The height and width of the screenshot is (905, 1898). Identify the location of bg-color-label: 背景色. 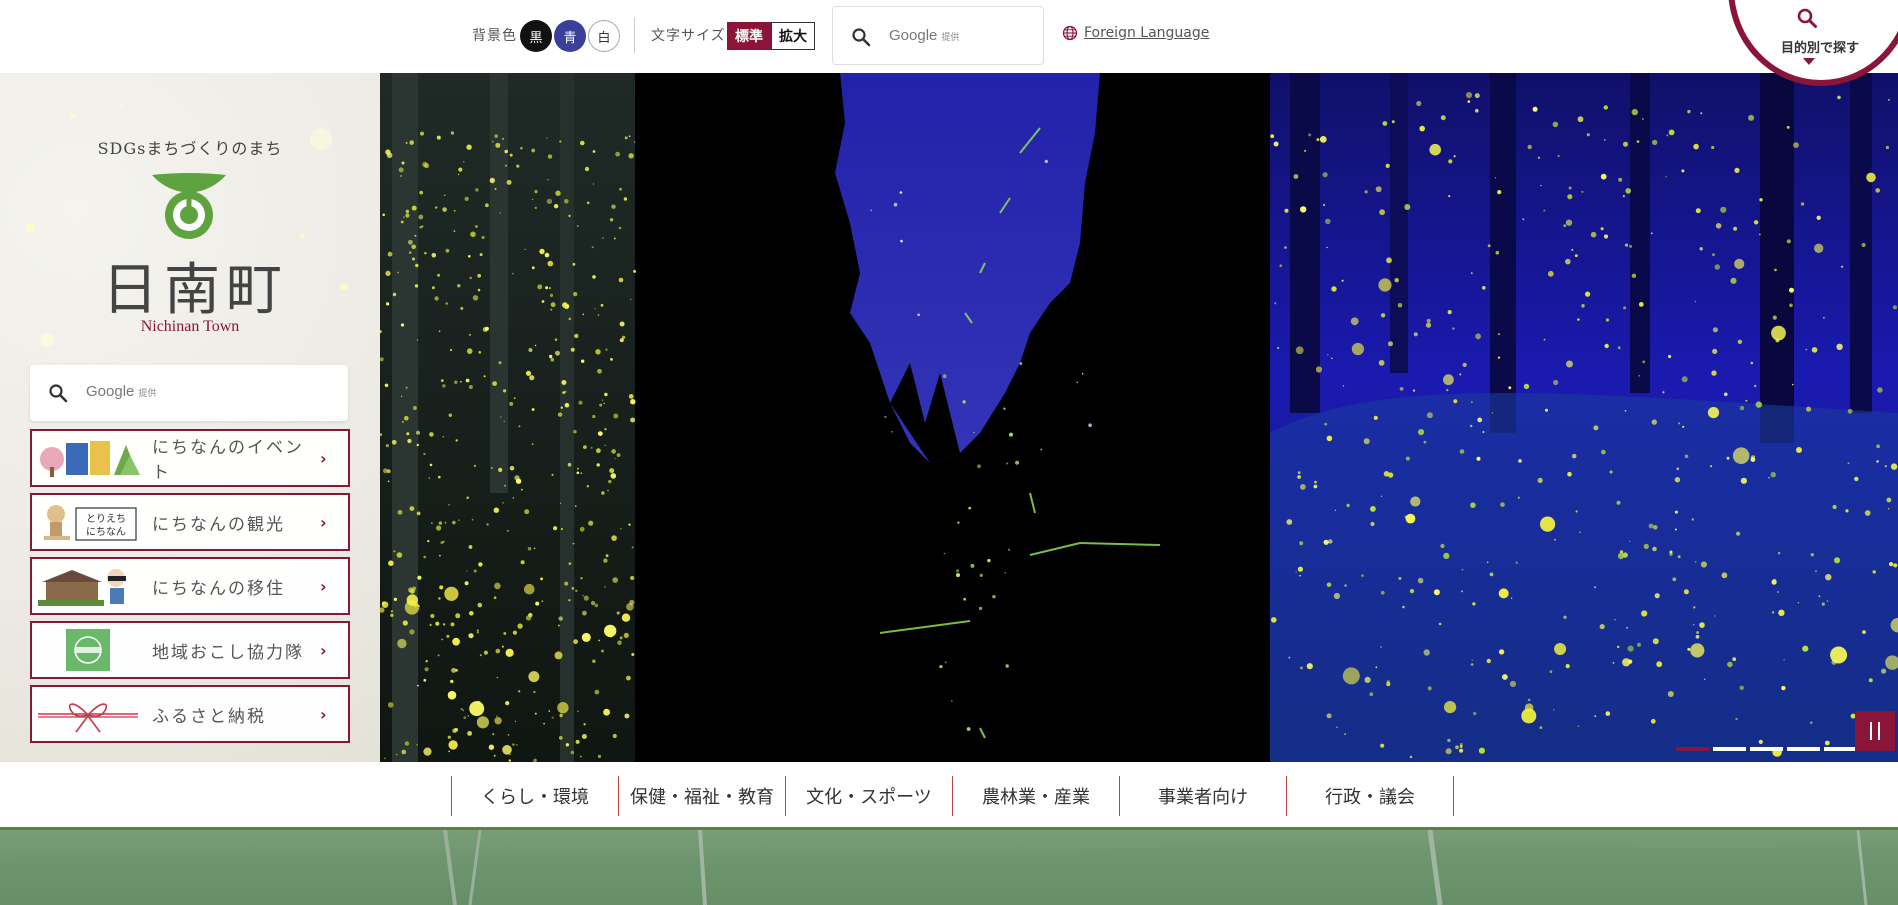
(494, 36).